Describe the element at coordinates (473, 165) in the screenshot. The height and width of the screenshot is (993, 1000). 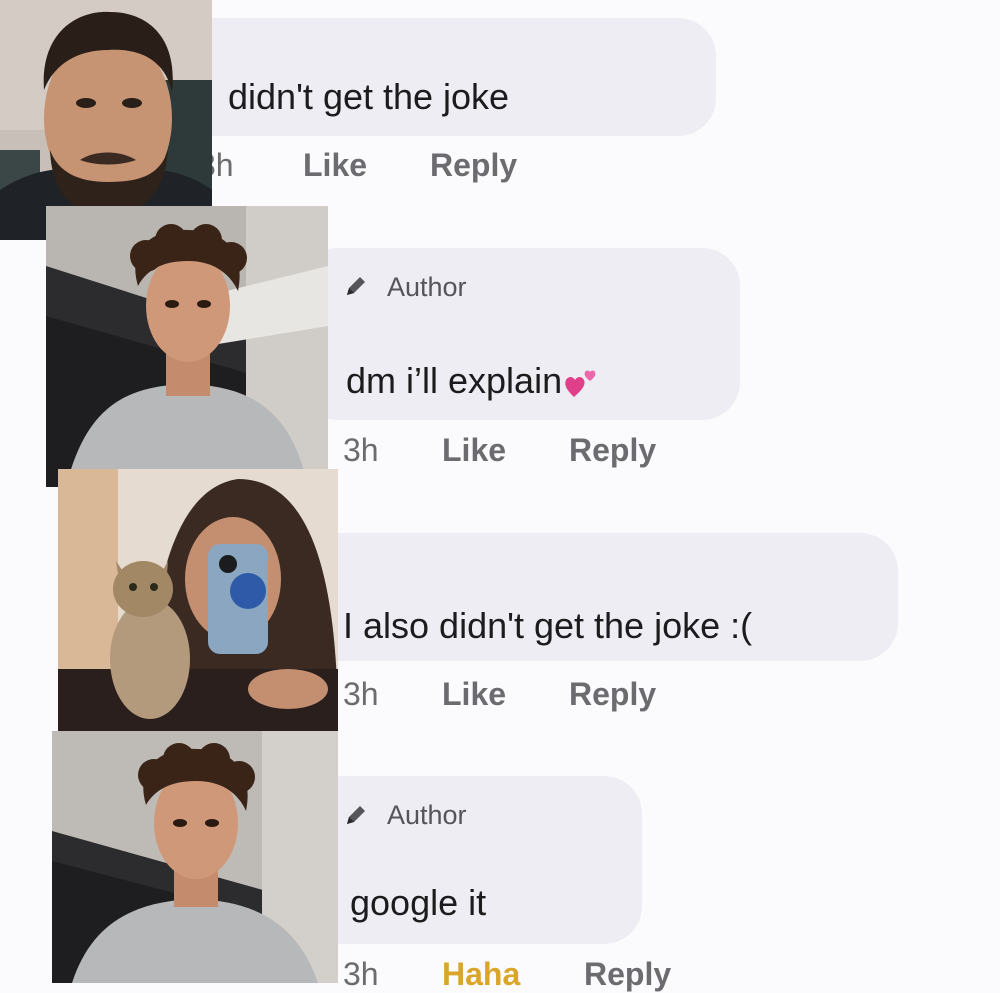
I see `reply-button-1: Reply` at that location.